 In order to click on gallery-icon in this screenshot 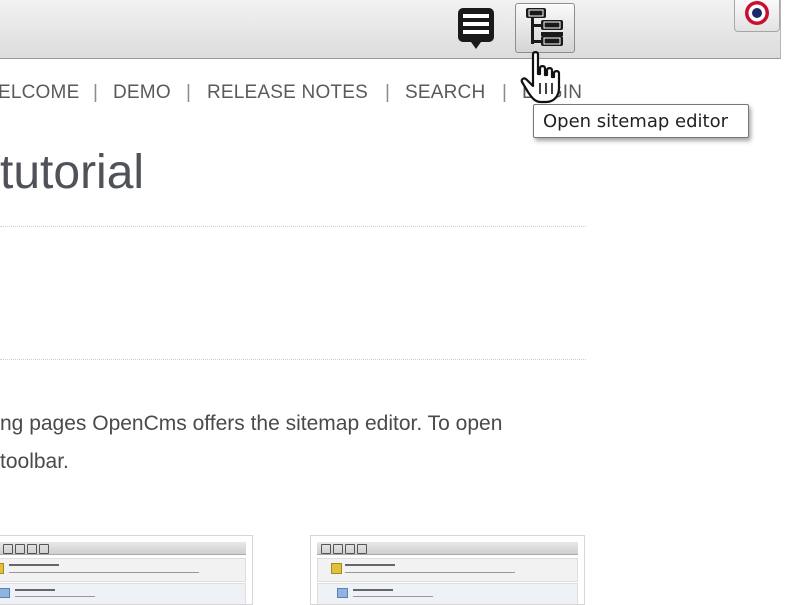, I will do `click(476, 28)`.